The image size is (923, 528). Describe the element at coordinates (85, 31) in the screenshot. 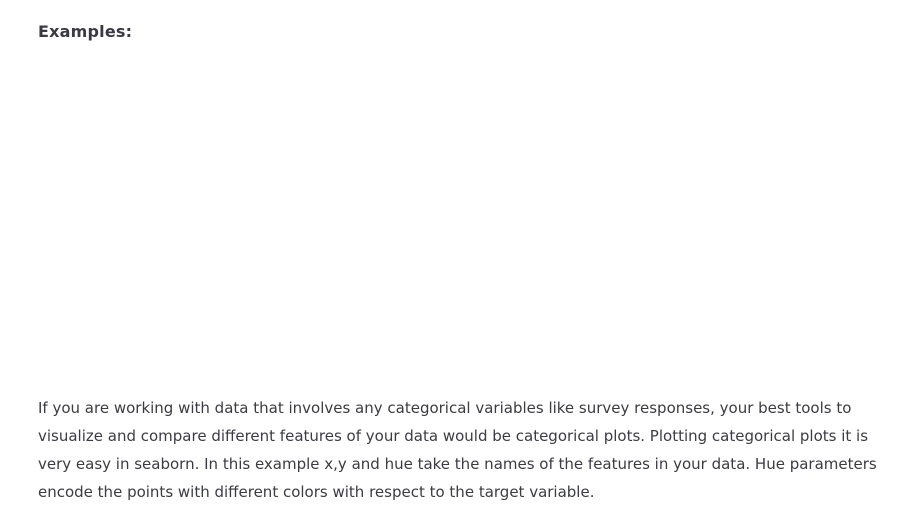

I see `section-heading: Examples:` at that location.